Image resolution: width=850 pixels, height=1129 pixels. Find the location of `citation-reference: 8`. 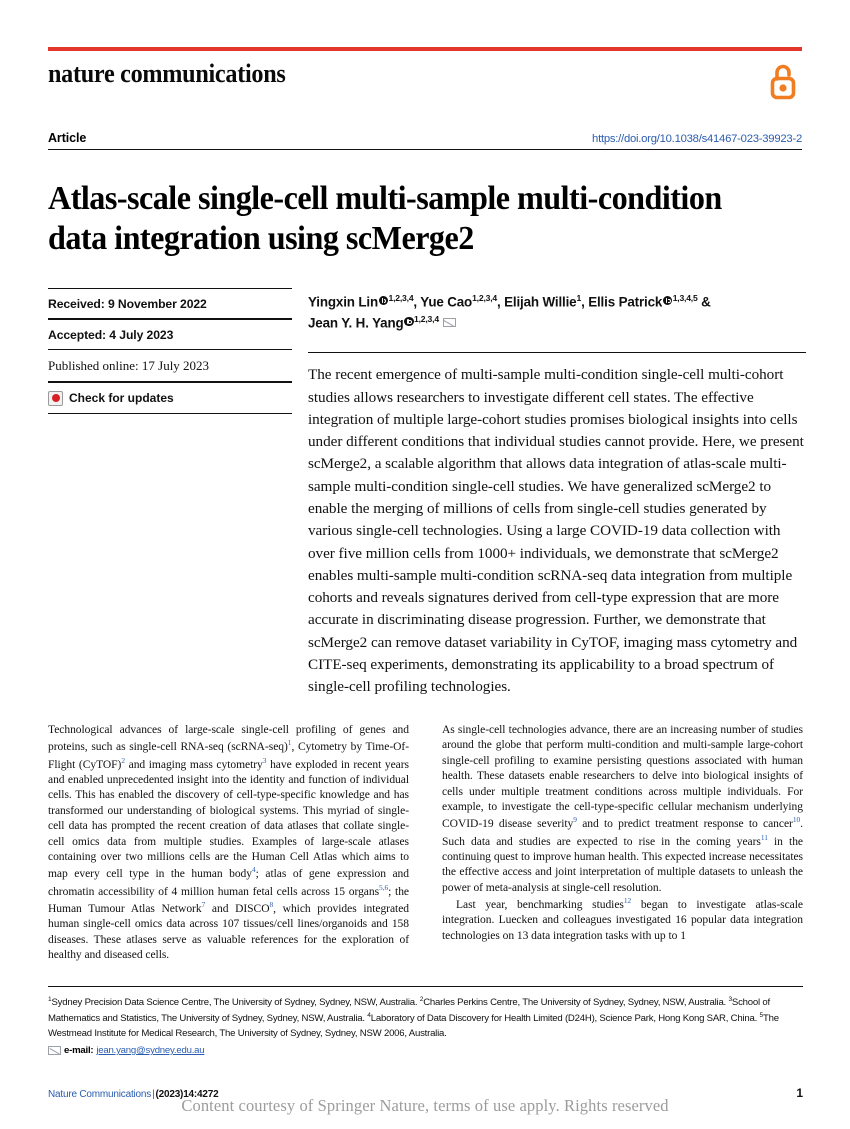

citation-reference: 8 is located at coordinates (272, 904).